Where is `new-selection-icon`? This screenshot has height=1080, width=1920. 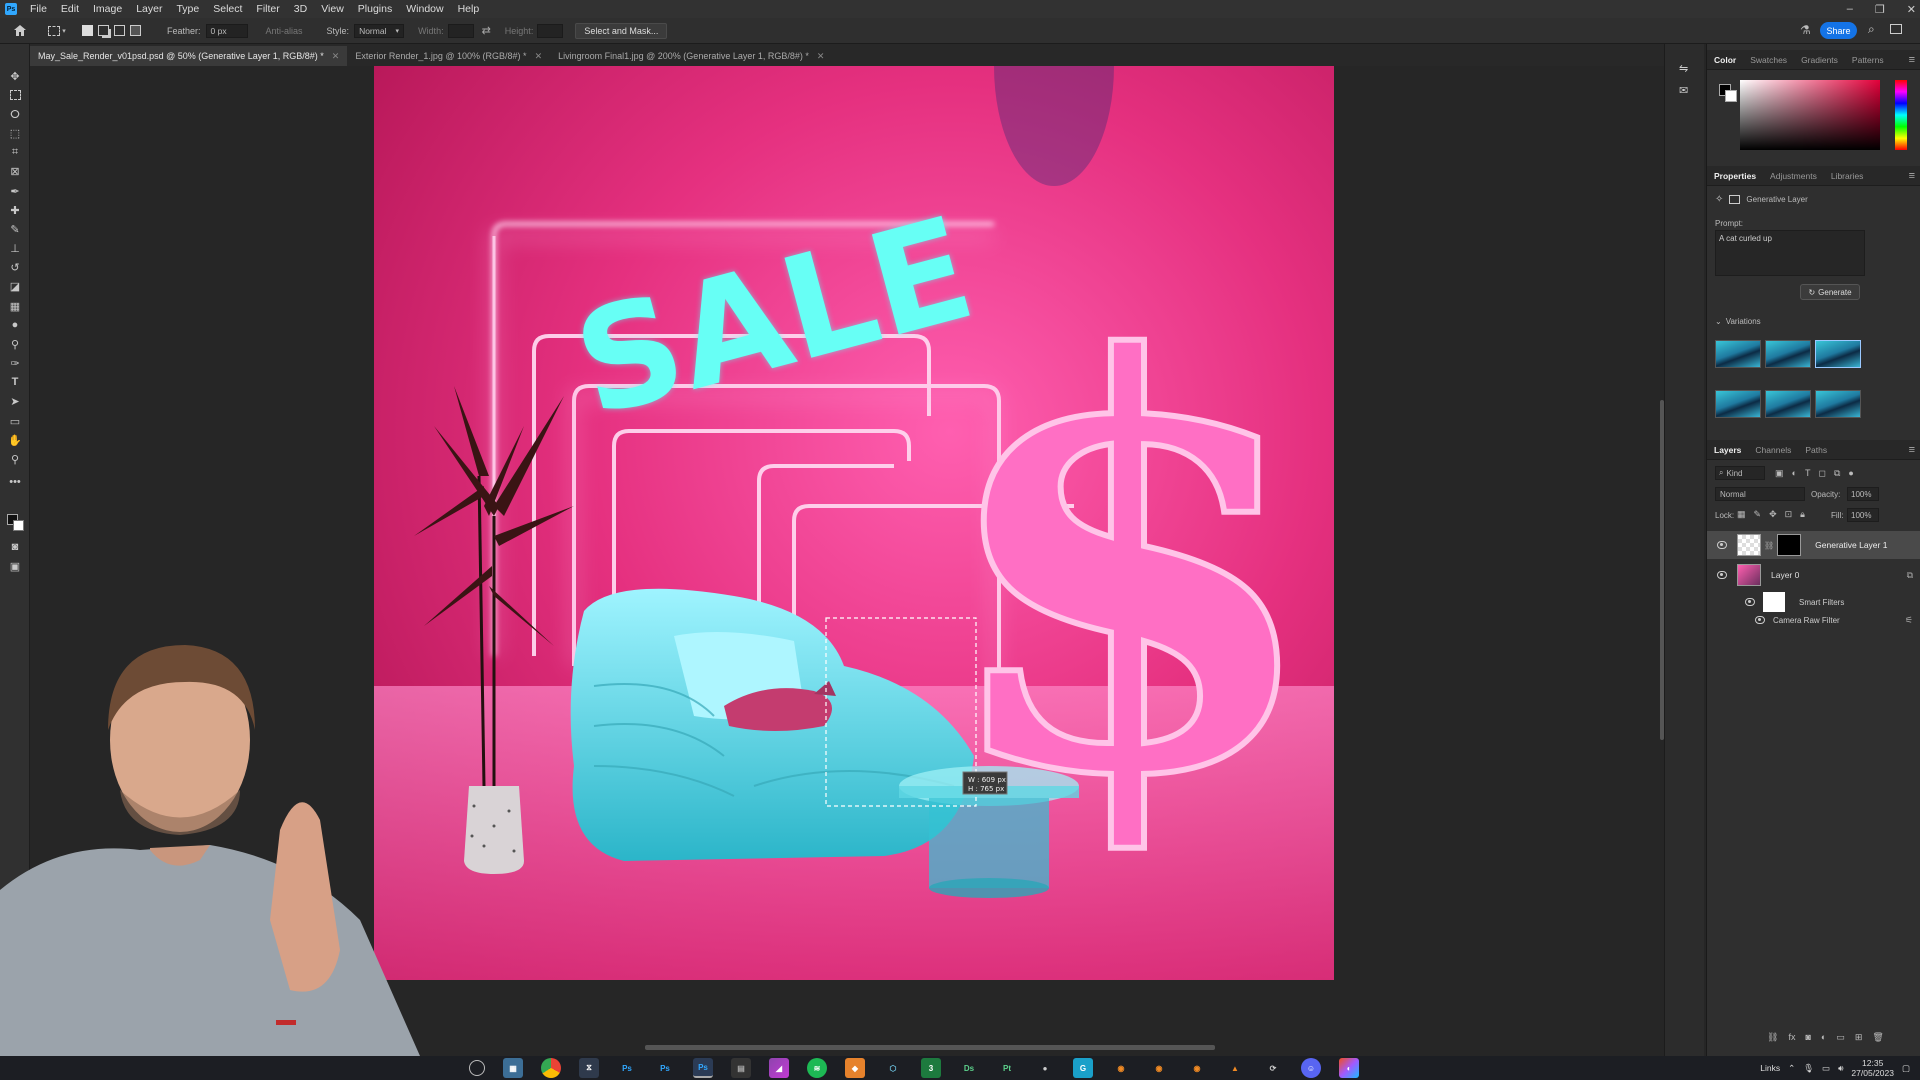
new-selection-icon is located at coordinates (87, 30).